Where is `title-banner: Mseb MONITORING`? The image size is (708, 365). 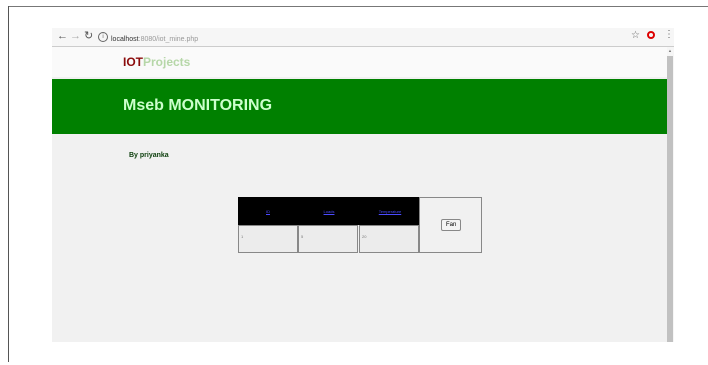 title-banner: Mseb MONITORING is located at coordinates (359, 106).